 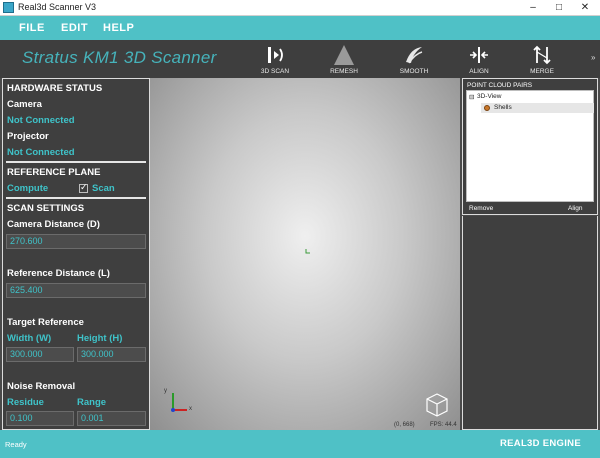 I want to click on title-bar: Real3d Scanner V3 – □ ✕, so click(x=300, y=8).